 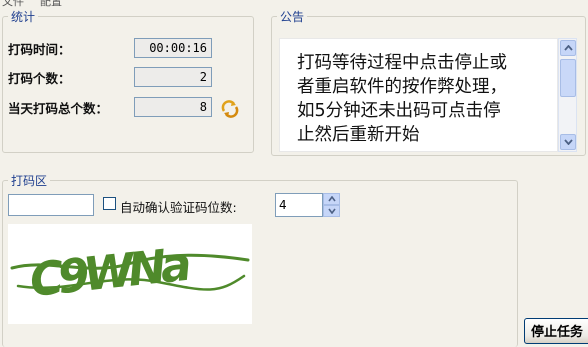 I want to click on digits-decrement-button, so click(x=331, y=211).